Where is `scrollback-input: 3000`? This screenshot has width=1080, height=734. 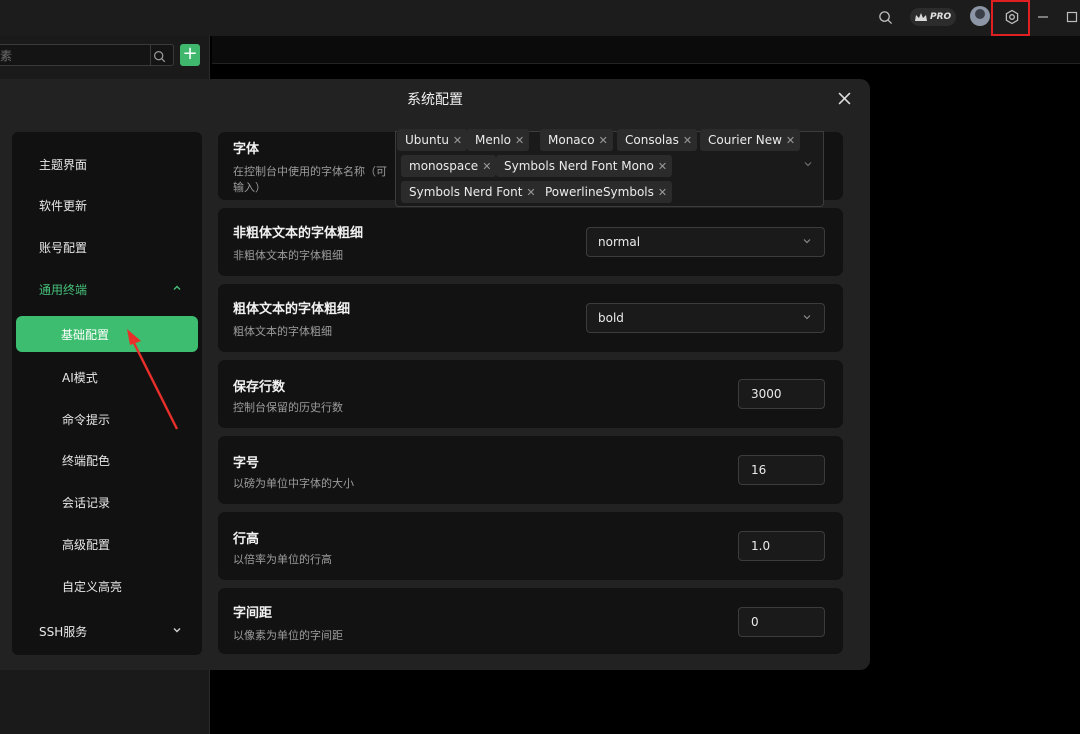
scrollback-input: 3000 is located at coordinates (781, 394).